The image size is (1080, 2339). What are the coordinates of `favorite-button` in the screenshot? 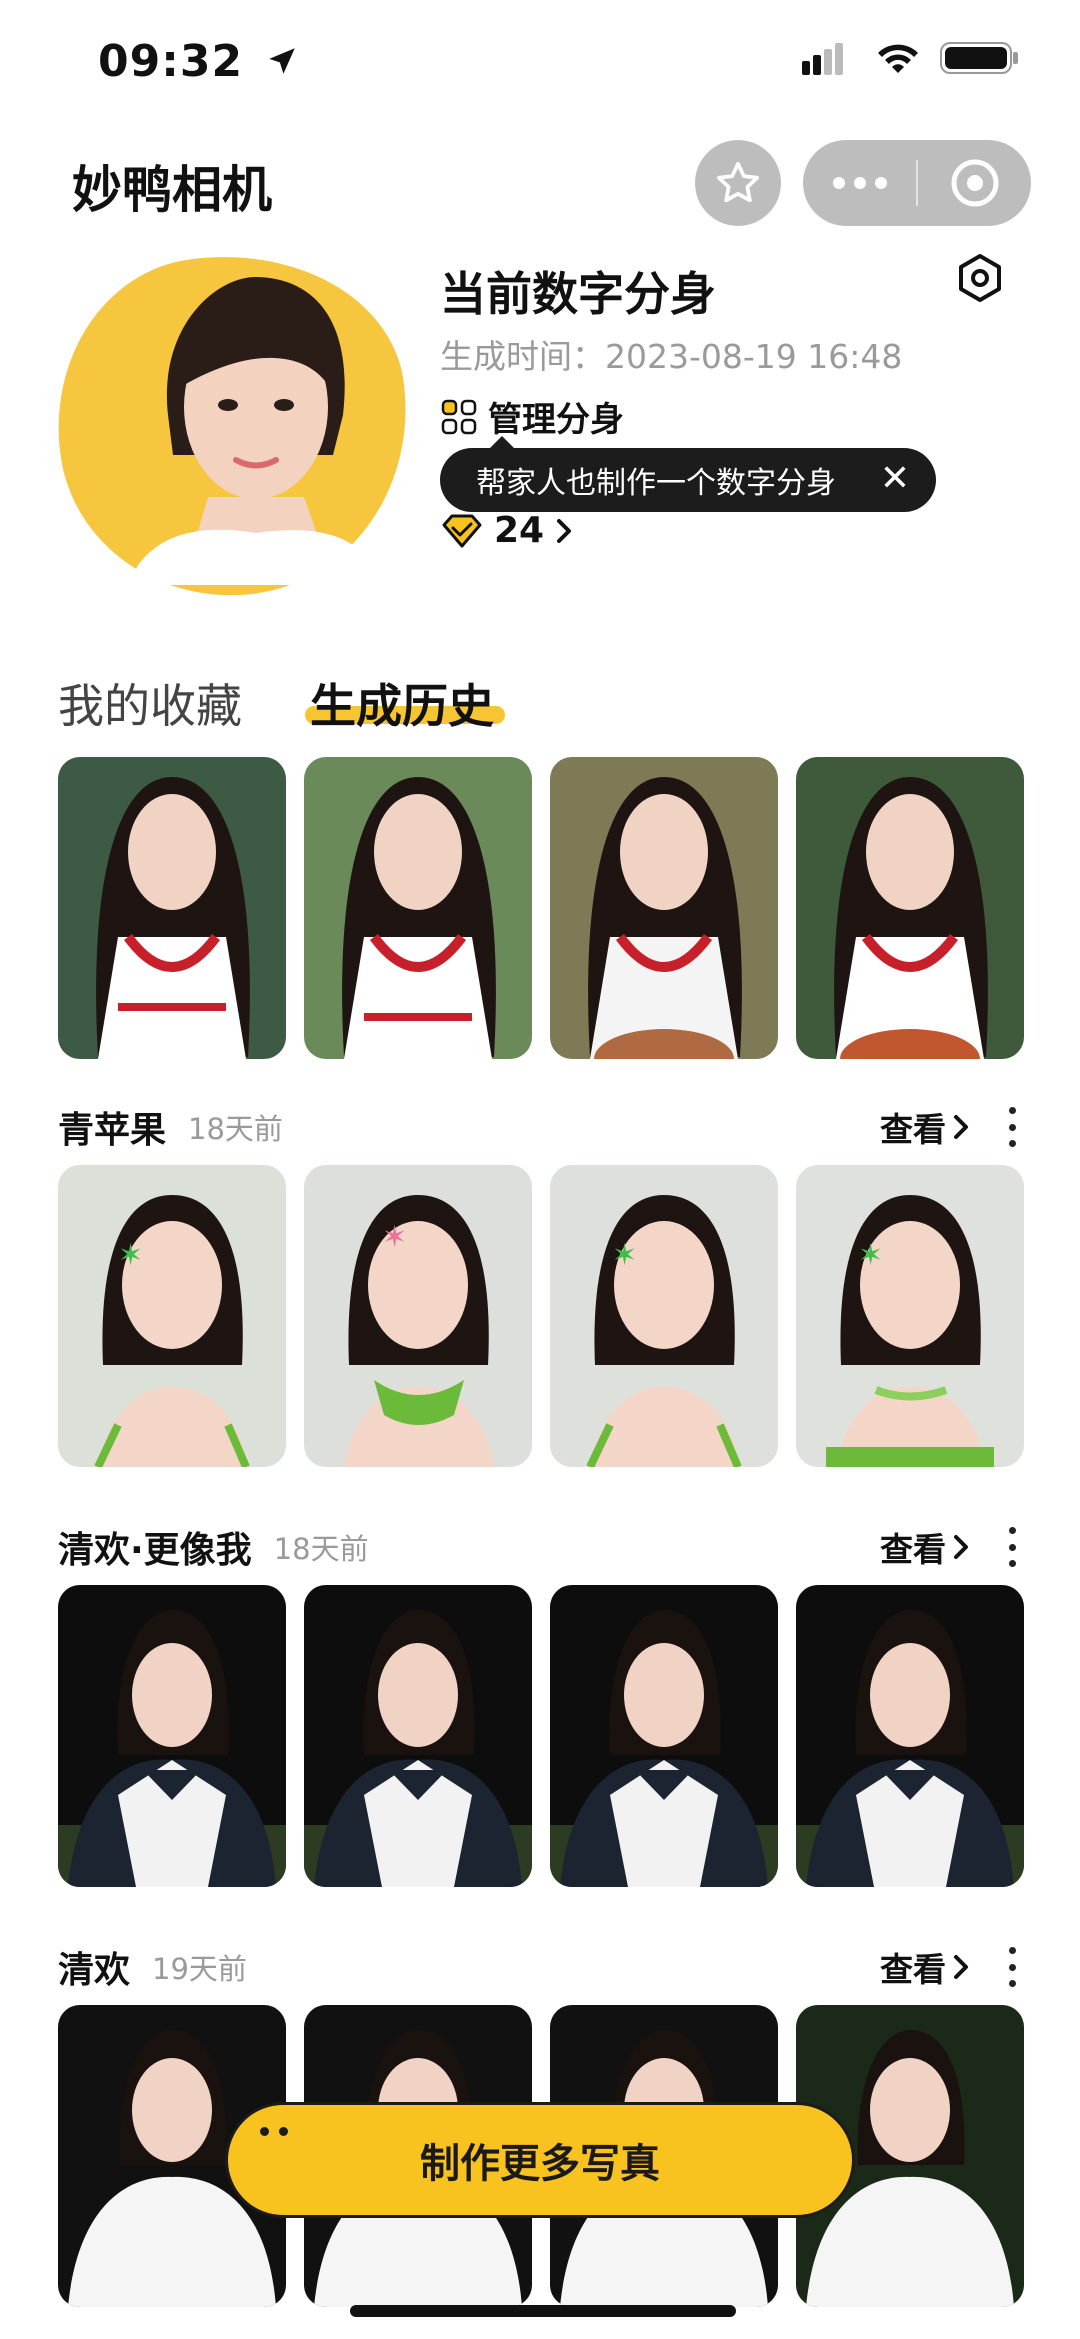 It's located at (738, 183).